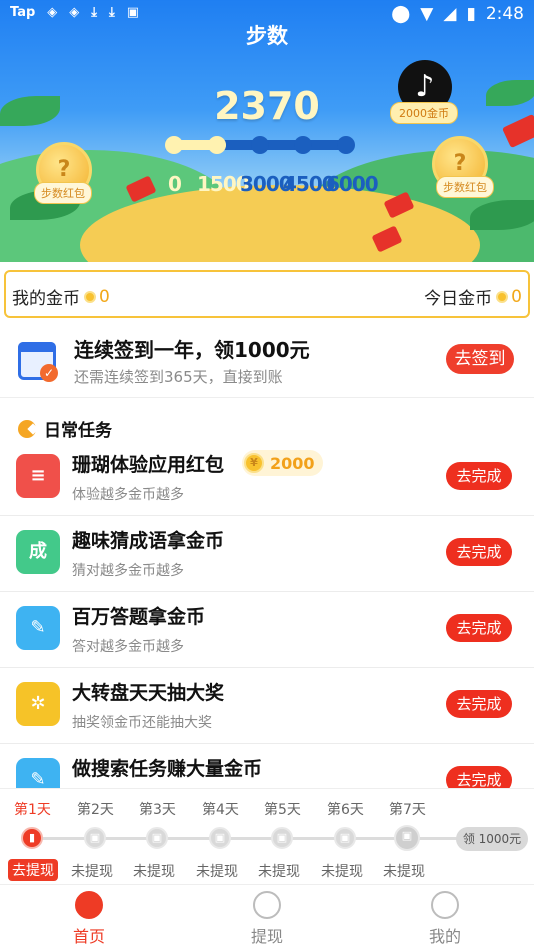 This screenshot has height=950, width=534. Describe the element at coordinates (32, 810) in the screenshot. I see `day-label: 第1天` at that location.